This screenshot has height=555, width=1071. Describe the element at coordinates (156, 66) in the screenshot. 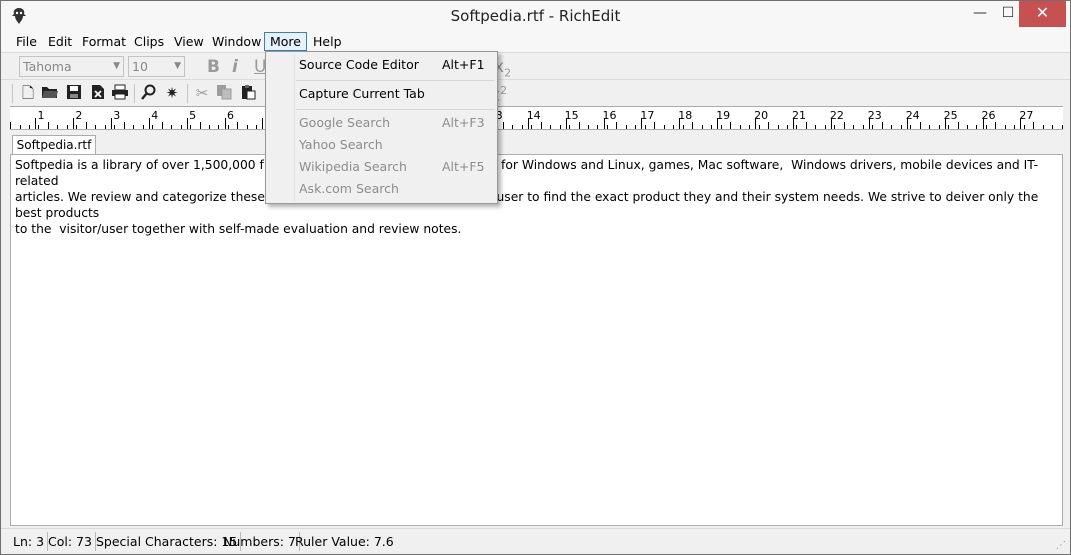

I see `font-size-combo: 10 ▼` at that location.